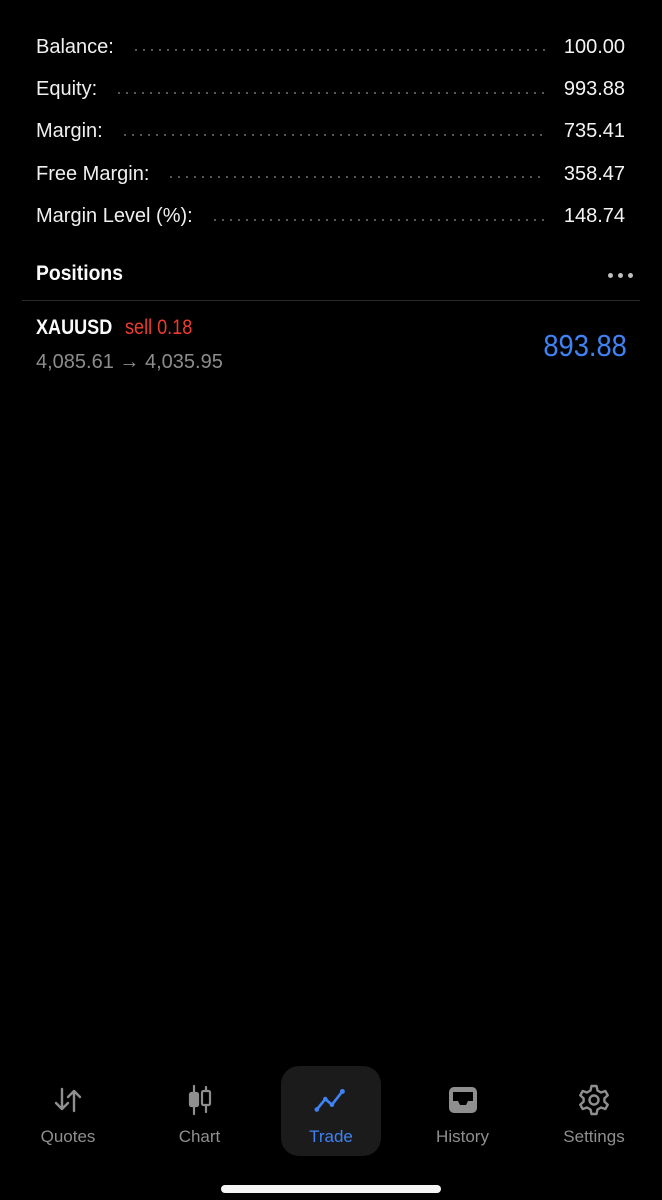 The width and height of the screenshot is (662, 1200). What do you see at coordinates (585, 345) in the screenshot?
I see `position-profit: 893.88` at bounding box center [585, 345].